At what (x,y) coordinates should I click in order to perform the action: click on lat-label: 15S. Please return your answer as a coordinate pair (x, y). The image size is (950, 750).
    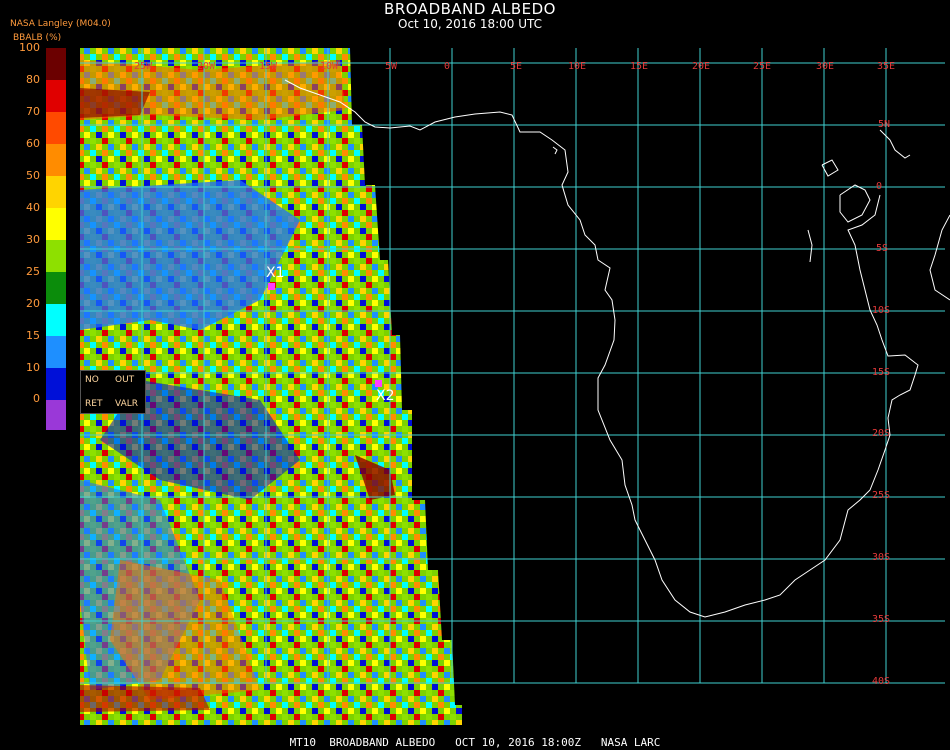
    Looking at the image, I should click on (881, 372).